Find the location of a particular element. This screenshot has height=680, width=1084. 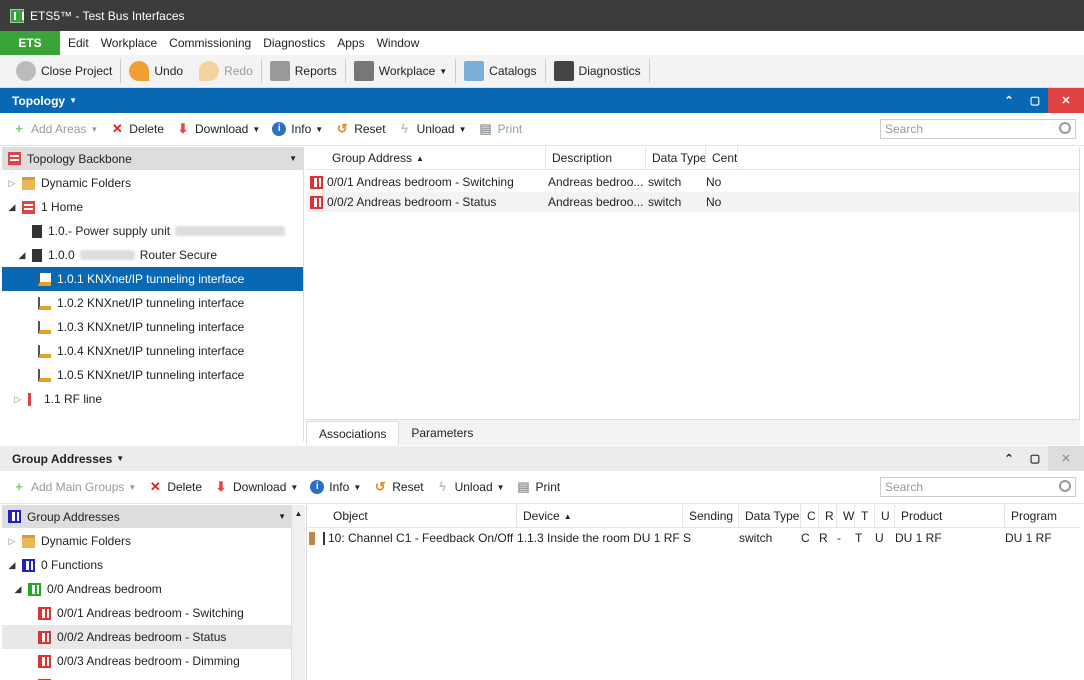

tree-item-router: ◢ 1.0.0 Router Secure is located at coordinates (152, 255).